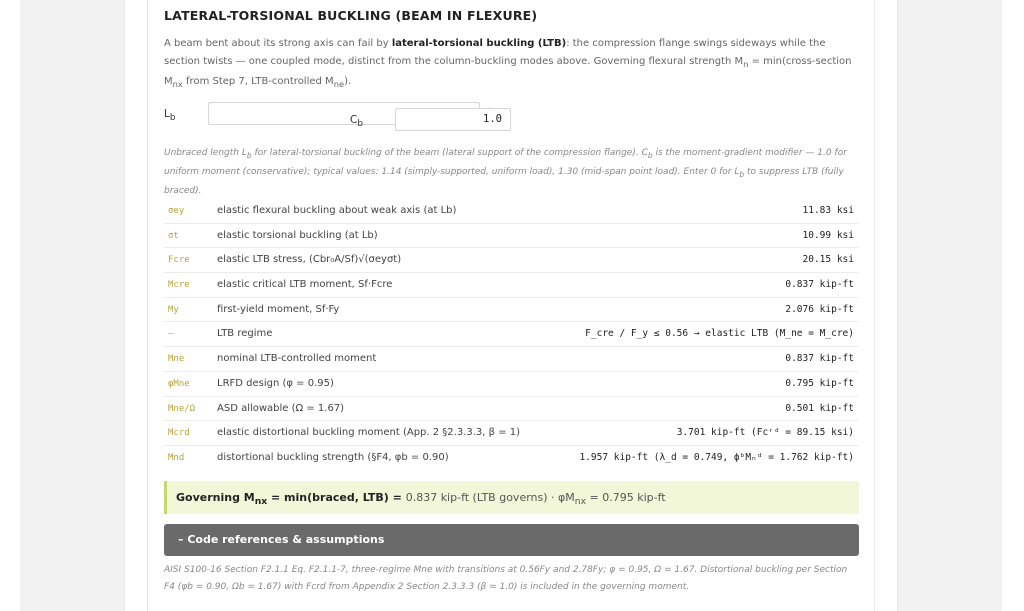 This screenshot has width=1024, height=611. What do you see at coordinates (297, 235) in the screenshot?
I see `result-label: elastic torsional buckling (at Lb)` at bounding box center [297, 235].